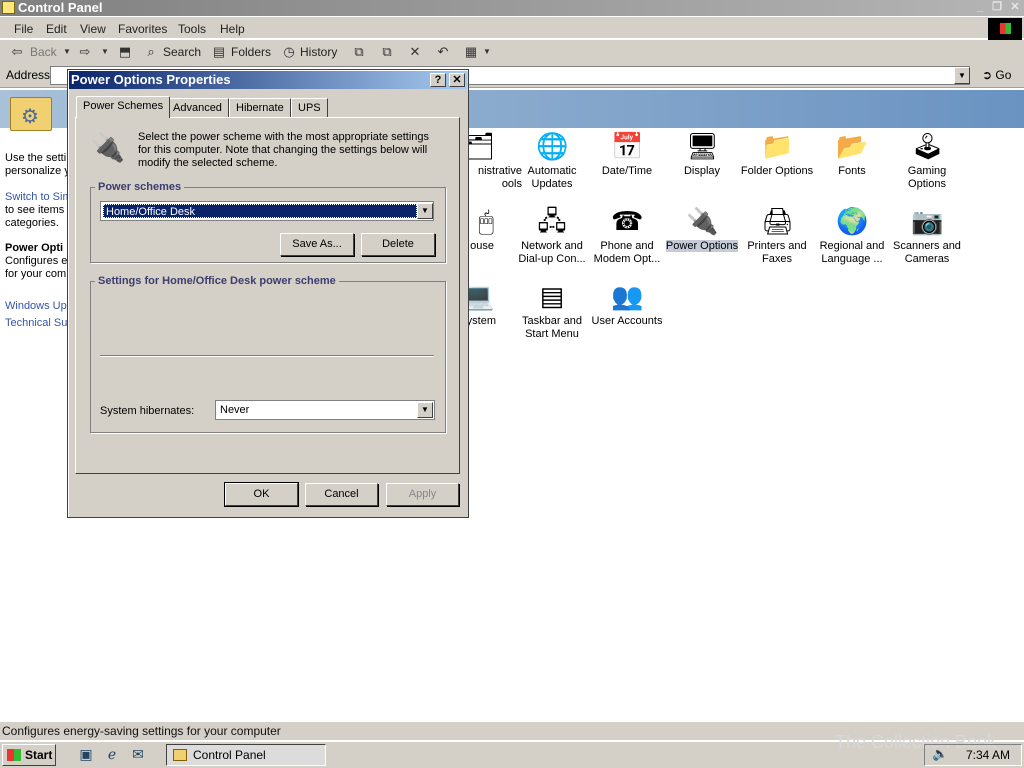 Image resolution: width=1024 pixels, height=768 pixels. I want to click on delete-icon: ✕, so click(415, 52).